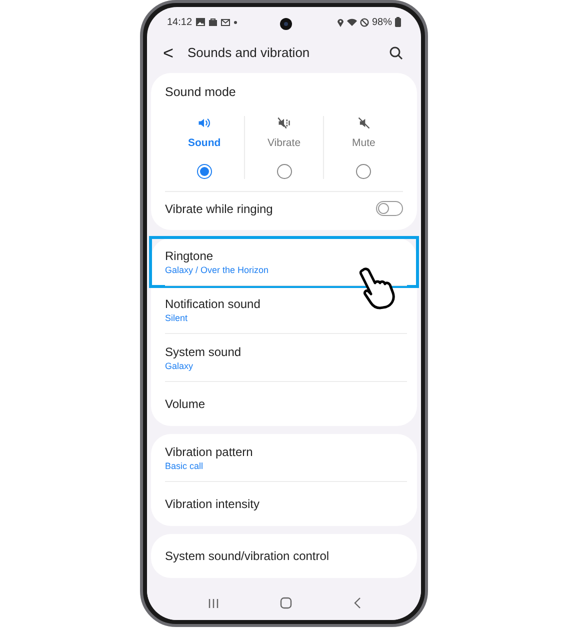 The width and height of the screenshot is (568, 628). Describe the element at coordinates (398, 22) in the screenshot. I see `battery-icon` at that location.